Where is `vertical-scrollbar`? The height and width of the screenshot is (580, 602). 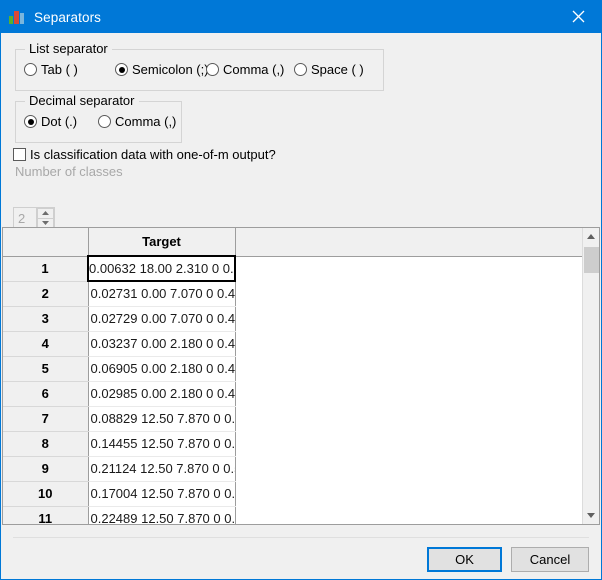 vertical-scrollbar is located at coordinates (590, 376).